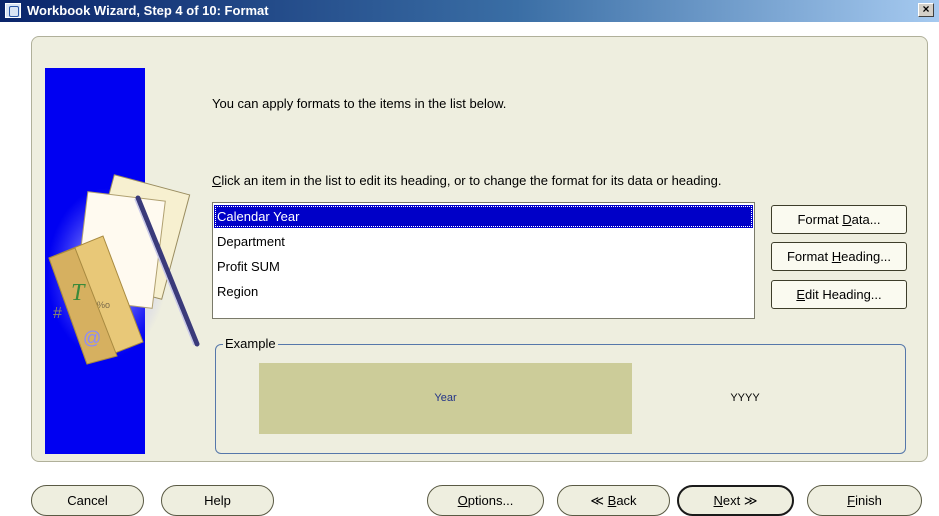 The image size is (939, 516). I want to click on format-data-mnemonic: D, so click(847, 219).